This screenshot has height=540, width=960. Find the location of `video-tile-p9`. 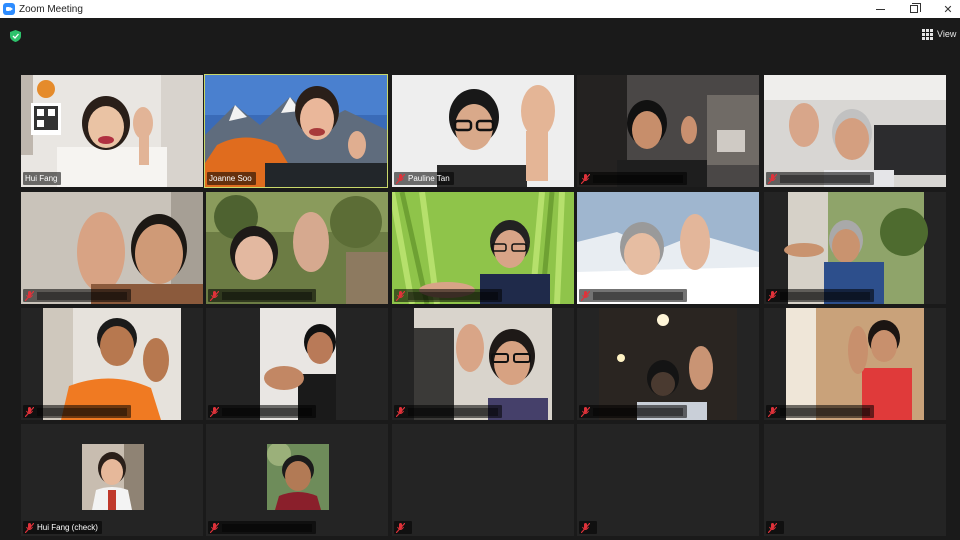

video-tile-p9 is located at coordinates (668, 248).